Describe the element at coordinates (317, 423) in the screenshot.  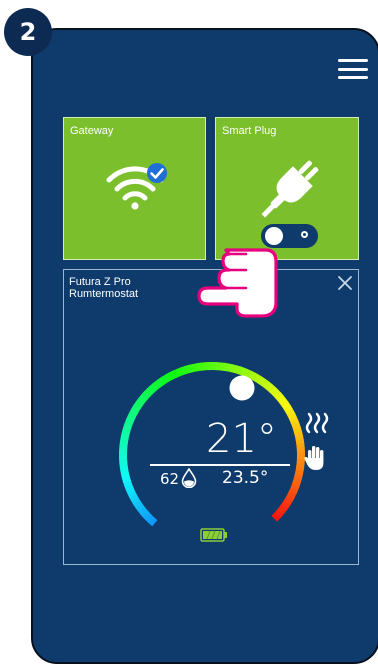
I see `heat-waves-icon` at that location.